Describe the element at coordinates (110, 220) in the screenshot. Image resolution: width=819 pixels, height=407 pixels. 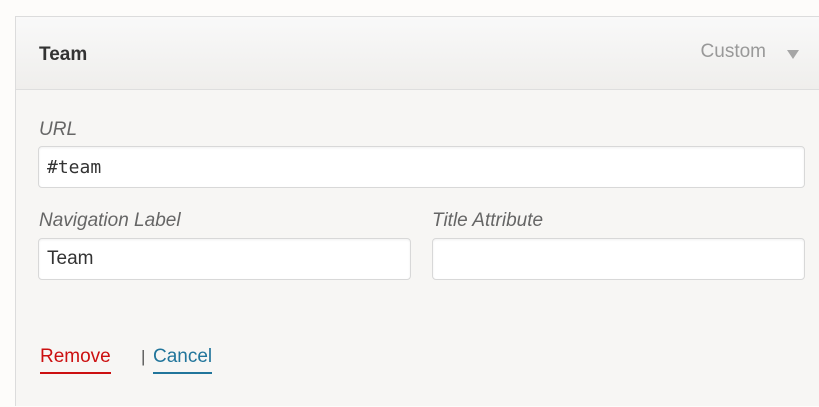
I see `navigation-label-label: Navigation Label` at that location.